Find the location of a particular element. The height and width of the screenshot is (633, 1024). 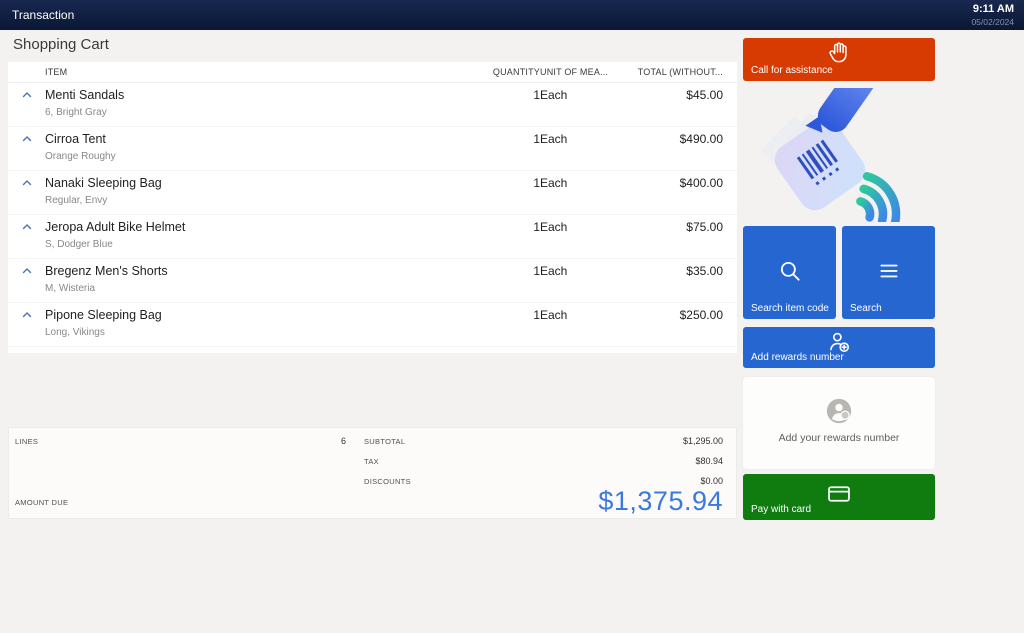

add-rewards-number-button: Add rewards number is located at coordinates (839, 347).